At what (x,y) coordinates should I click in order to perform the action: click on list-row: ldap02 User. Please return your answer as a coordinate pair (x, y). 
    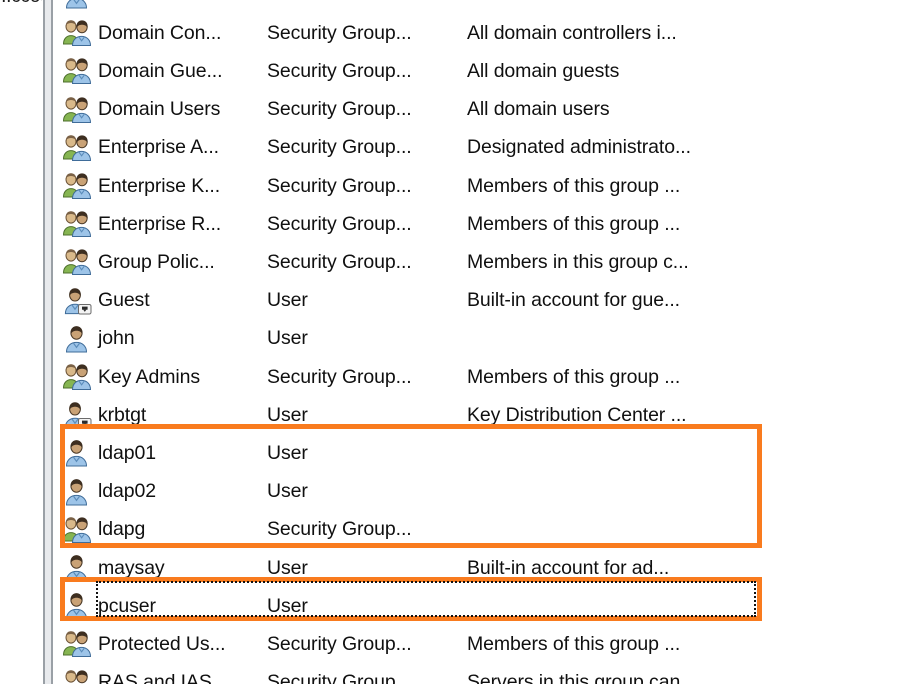
    Looking at the image, I should click on (478, 492).